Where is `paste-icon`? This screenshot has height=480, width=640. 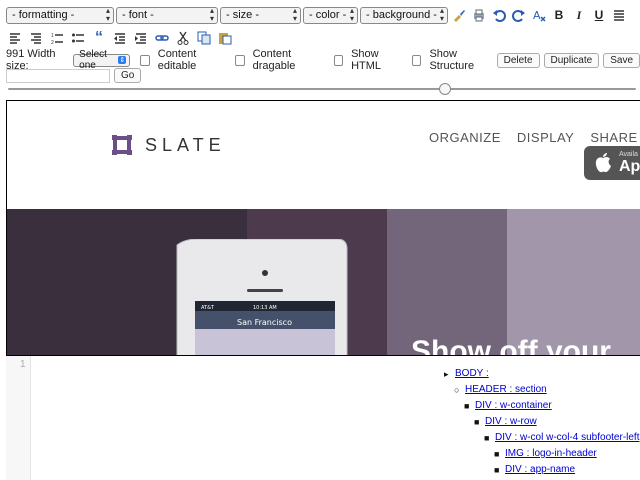 paste-icon is located at coordinates (225, 38).